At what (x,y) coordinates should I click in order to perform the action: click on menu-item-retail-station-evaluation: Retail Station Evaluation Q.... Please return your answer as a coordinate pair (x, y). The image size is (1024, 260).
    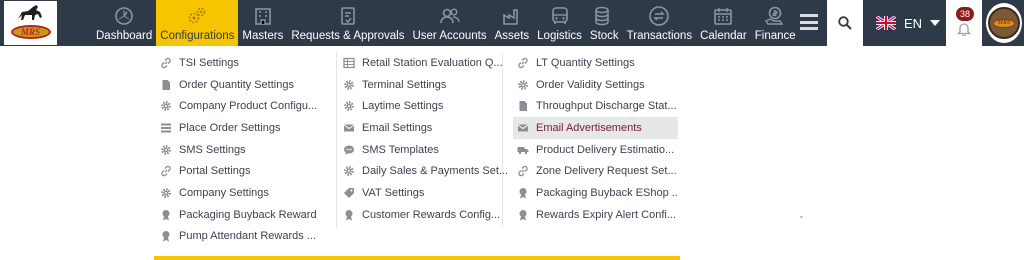
    Looking at the image, I should click on (425, 63).